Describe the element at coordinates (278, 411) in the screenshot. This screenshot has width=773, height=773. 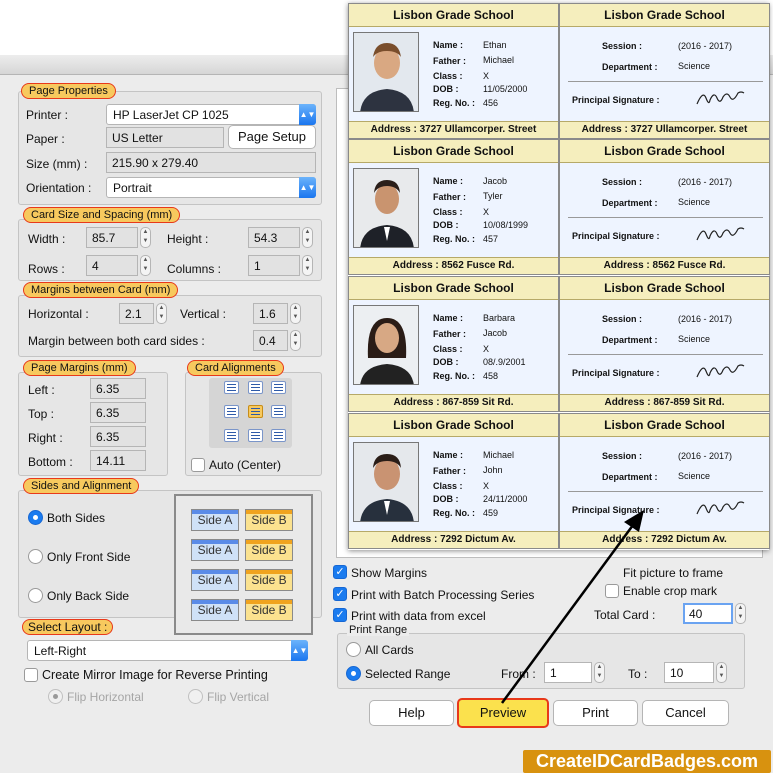
I see `align-middle-right-icon` at that location.